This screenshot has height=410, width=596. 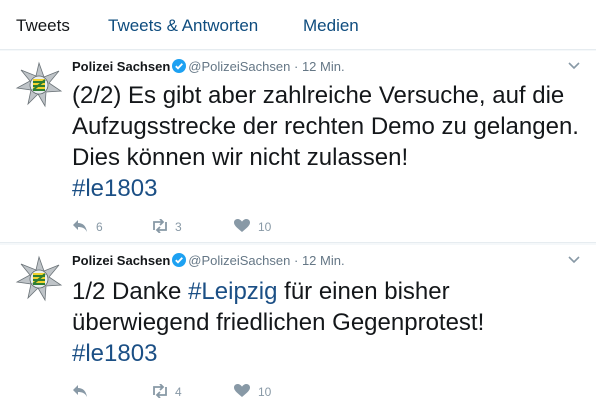 I want to click on retweet-count: 4, so click(x=178, y=392).